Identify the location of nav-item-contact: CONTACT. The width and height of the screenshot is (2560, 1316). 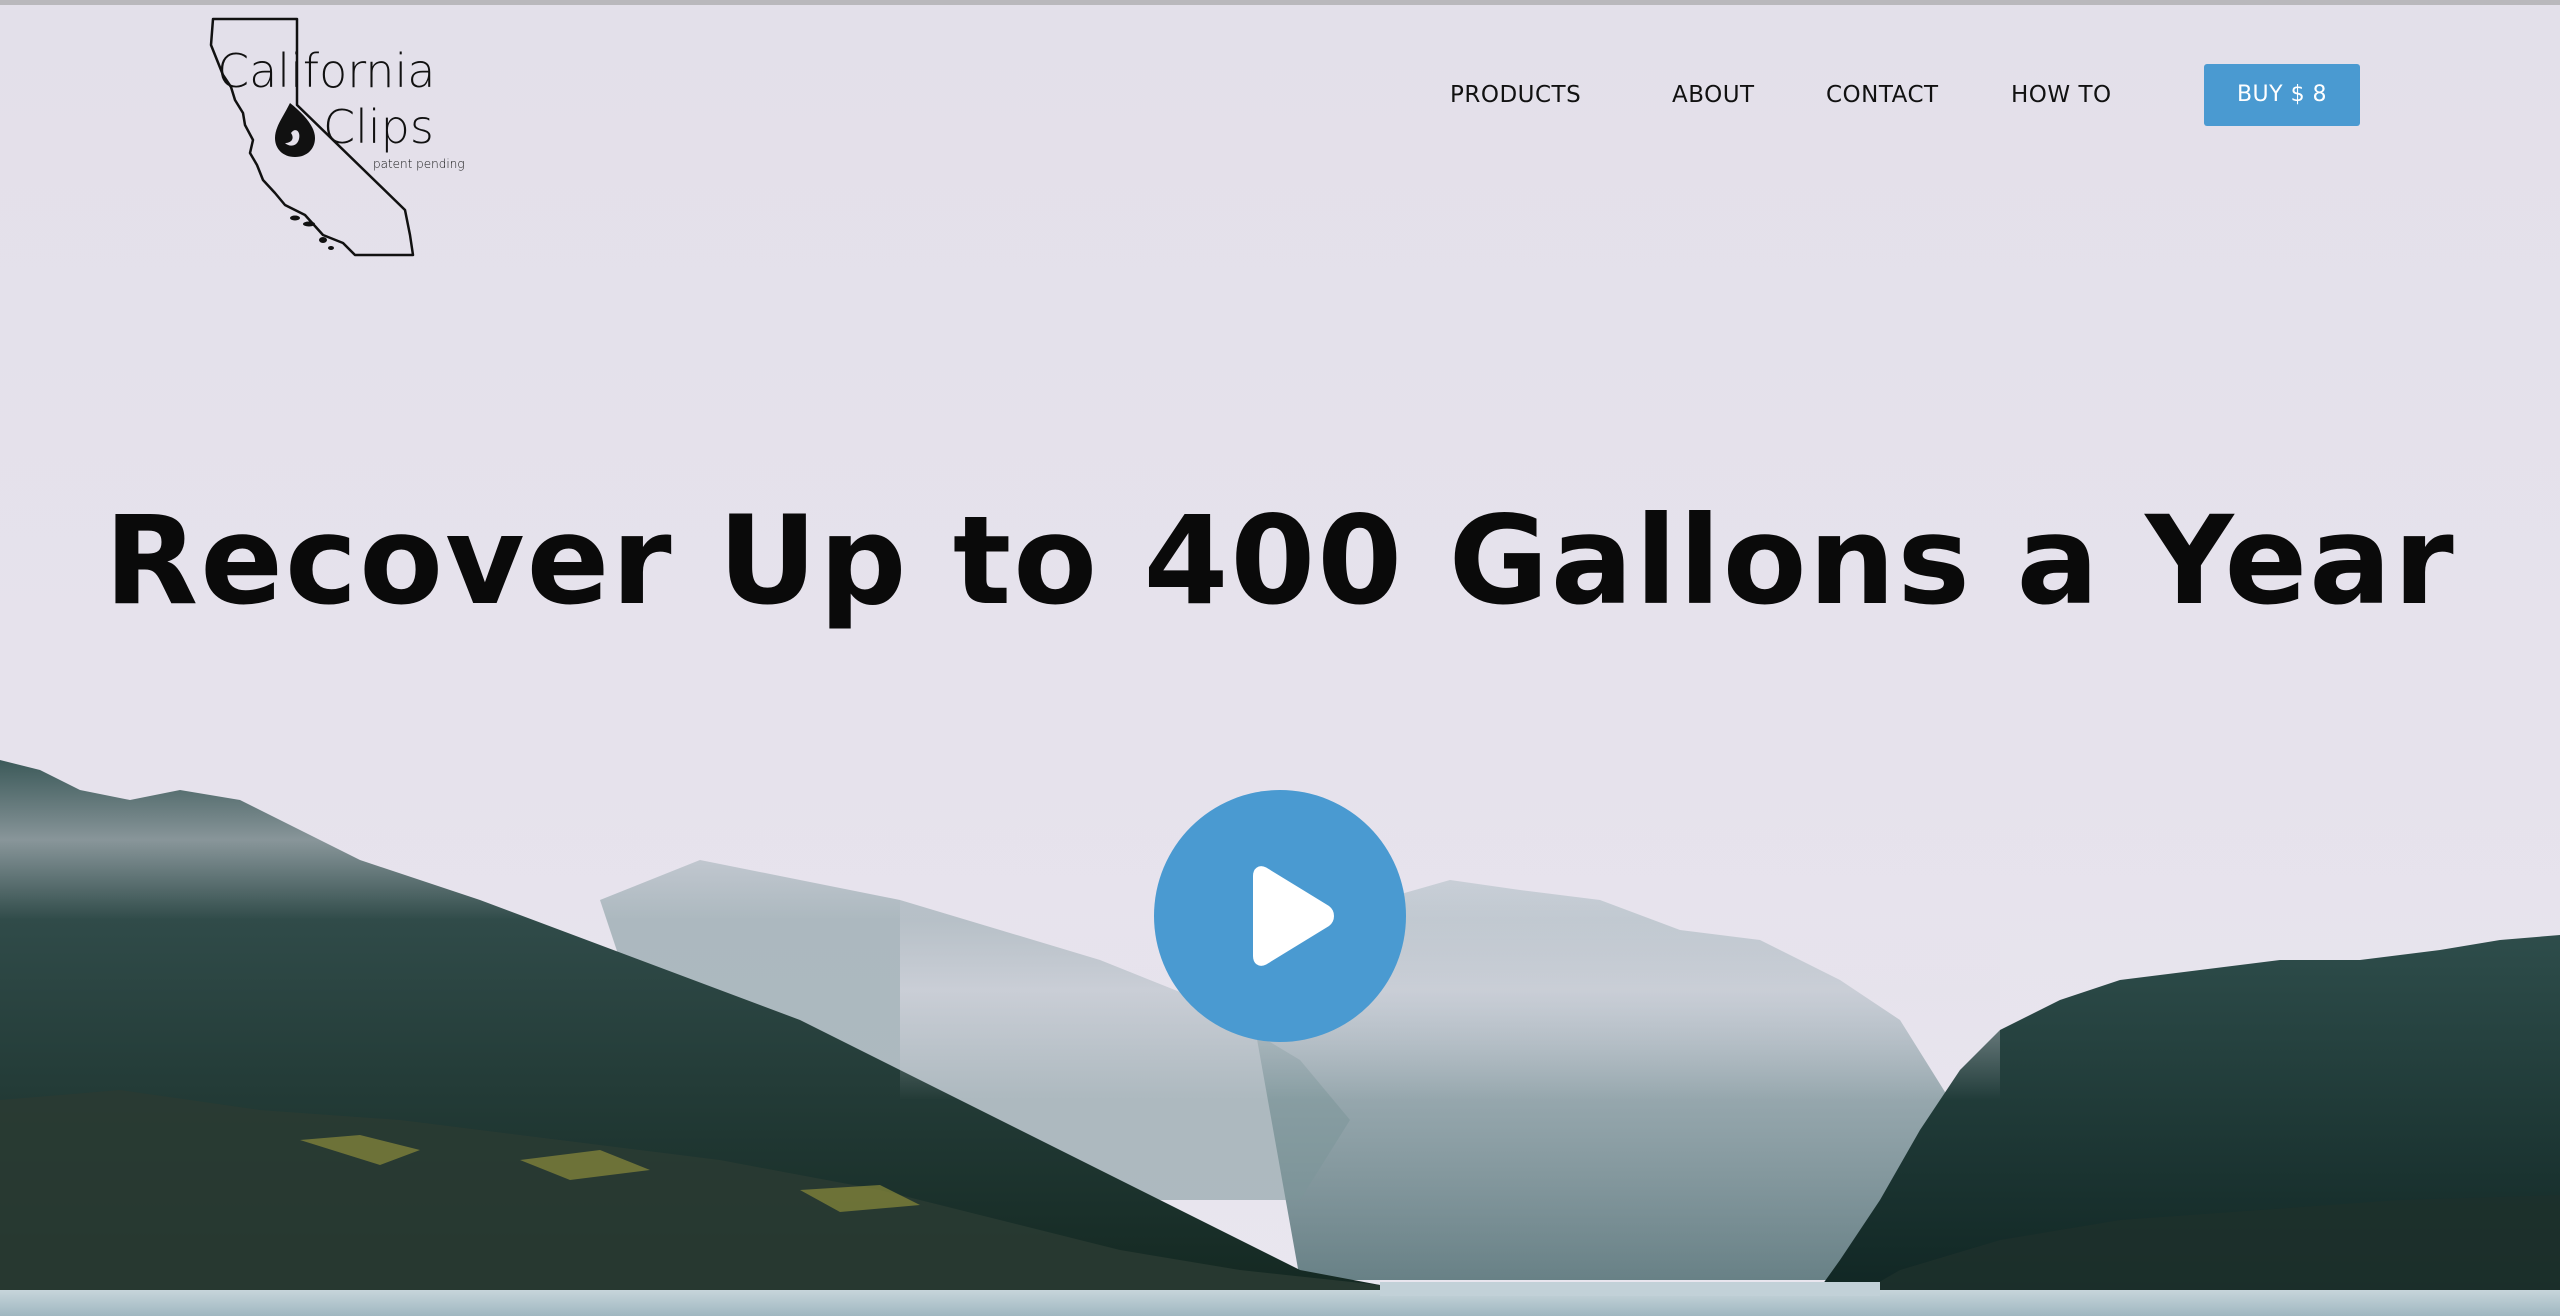
(1882, 95).